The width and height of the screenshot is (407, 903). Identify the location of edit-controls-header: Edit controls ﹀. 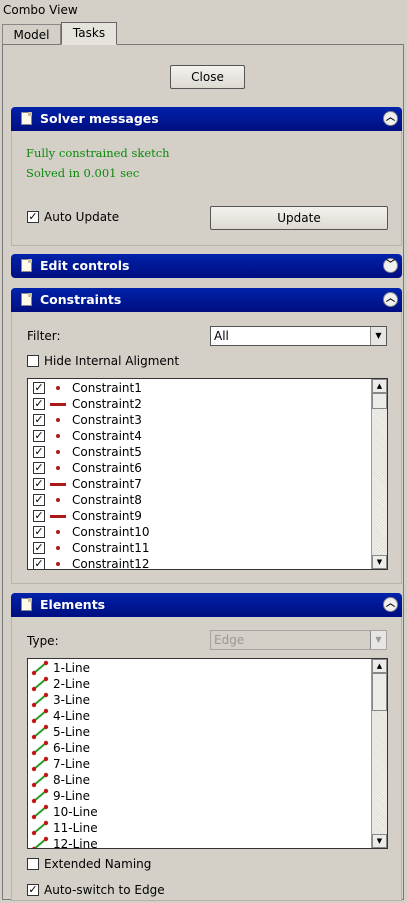
(206, 266).